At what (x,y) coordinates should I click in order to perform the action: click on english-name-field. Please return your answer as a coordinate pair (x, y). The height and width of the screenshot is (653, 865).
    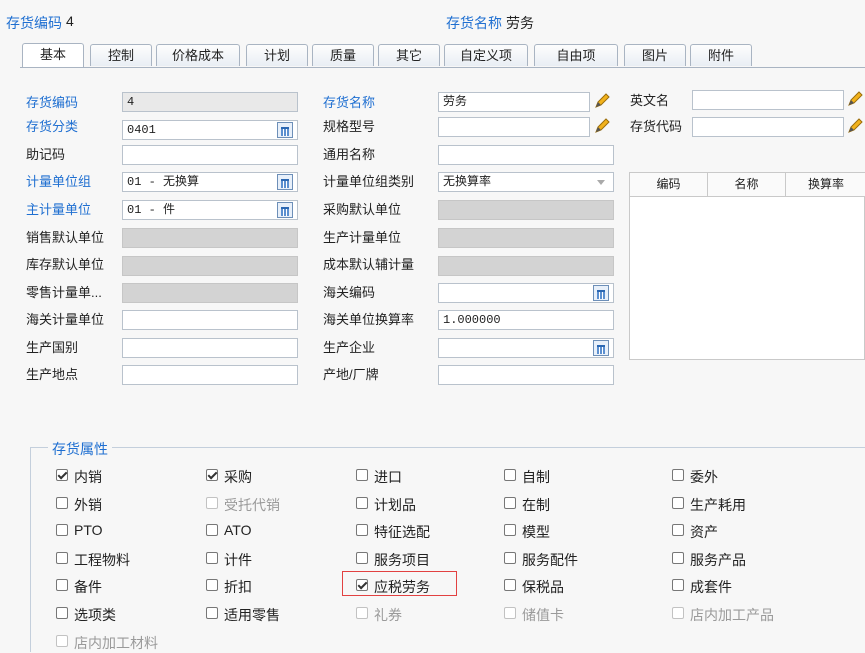
    Looking at the image, I should click on (768, 100).